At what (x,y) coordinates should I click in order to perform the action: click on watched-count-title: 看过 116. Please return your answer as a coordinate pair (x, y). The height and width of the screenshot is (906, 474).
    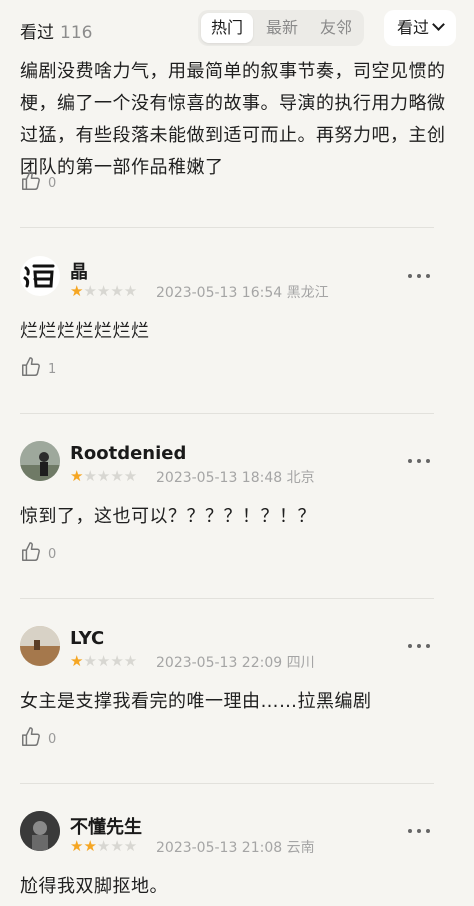
    Looking at the image, I should click on (56, 30).